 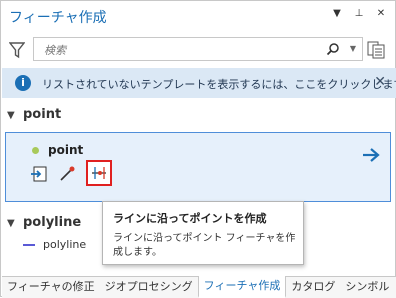 What do you see at coordinates (190, 218) in the screenshot?
I see `tooltip-title: ラインに沿ってポイントを作成` at bounding box center [190, 218].